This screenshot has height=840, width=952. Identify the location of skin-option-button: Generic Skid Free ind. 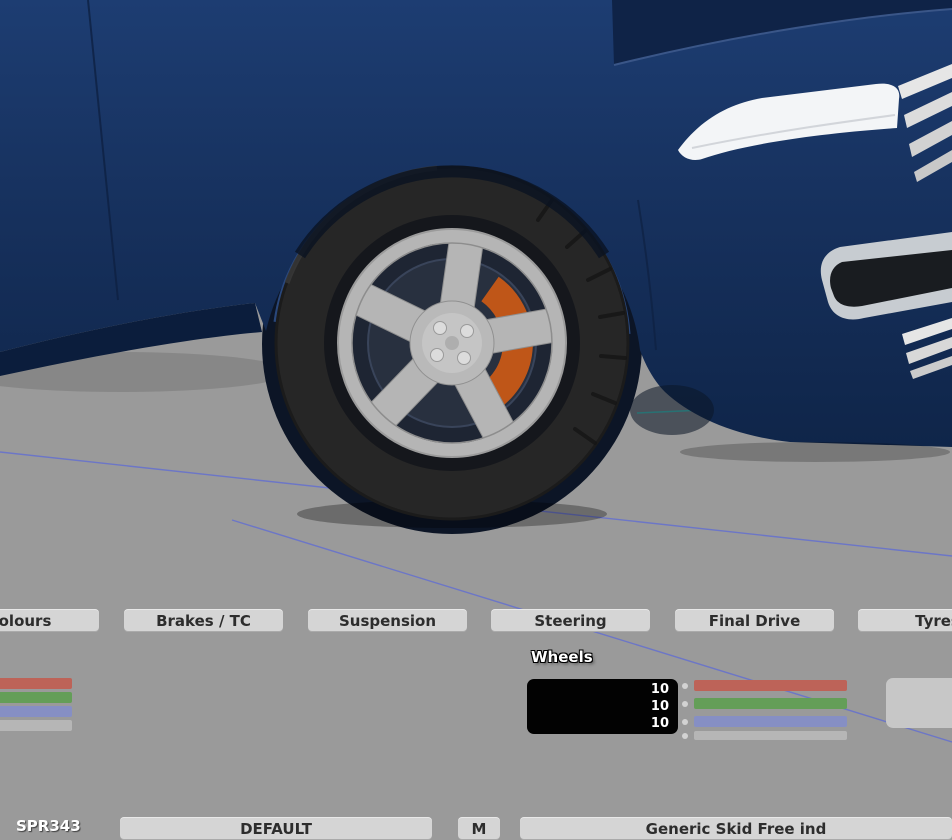
(736, 828).